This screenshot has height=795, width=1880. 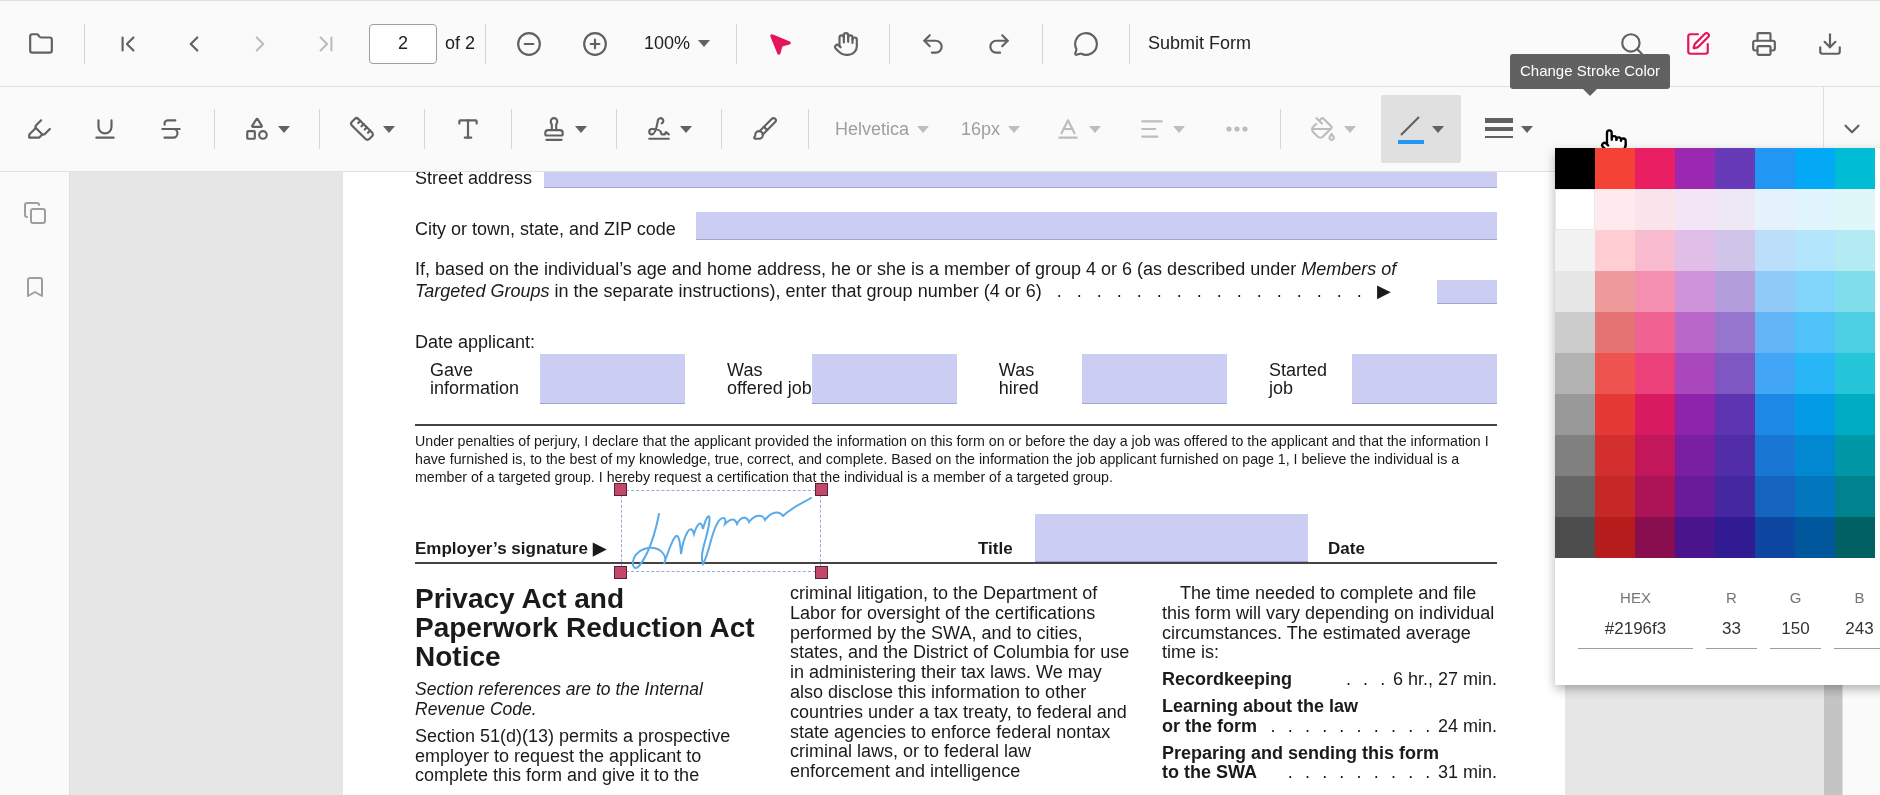 What do you see at coordinates (686, 129) in the screenshot?
I see `caret-icon` at bounding box center [686, 129].